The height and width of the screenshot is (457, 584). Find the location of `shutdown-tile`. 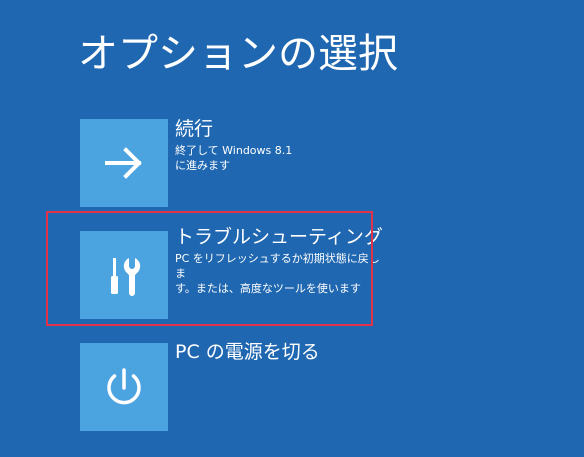

shutdown-tile is located at coordinates (124, 387).